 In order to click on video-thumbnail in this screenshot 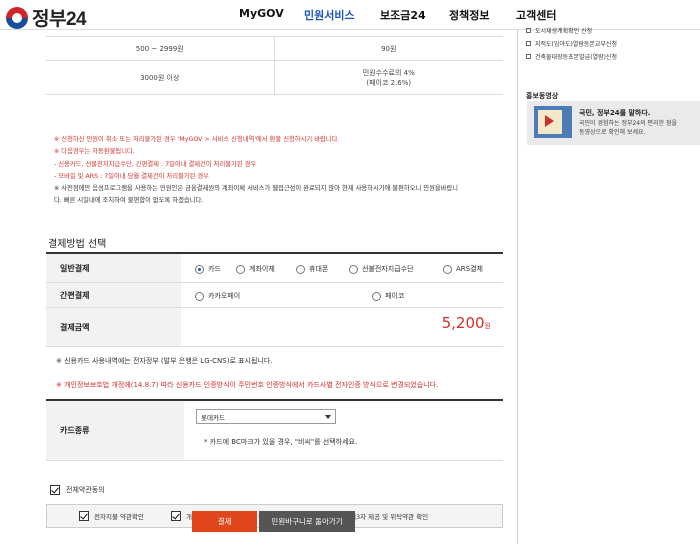, I will do `click(553, 122)`.